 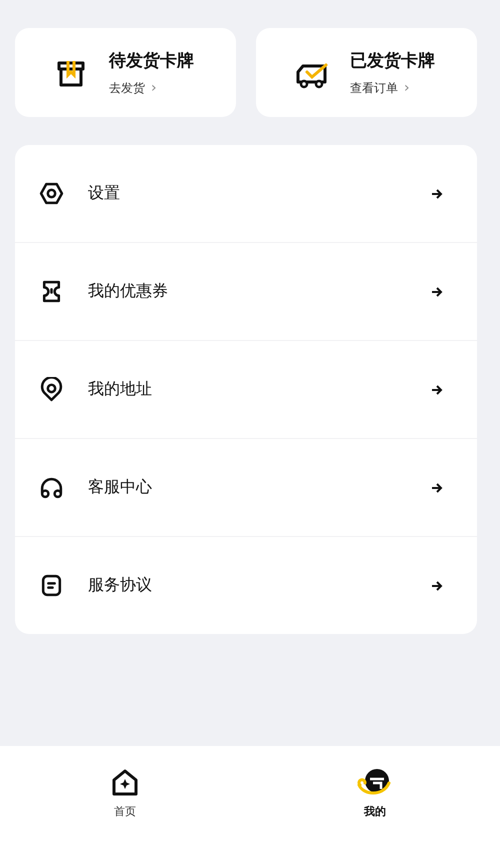 What do you see at coordinates (151, 61) in the screenshot?
I see `card-title: 待发货卡牌` at bounding box center [151, 61].